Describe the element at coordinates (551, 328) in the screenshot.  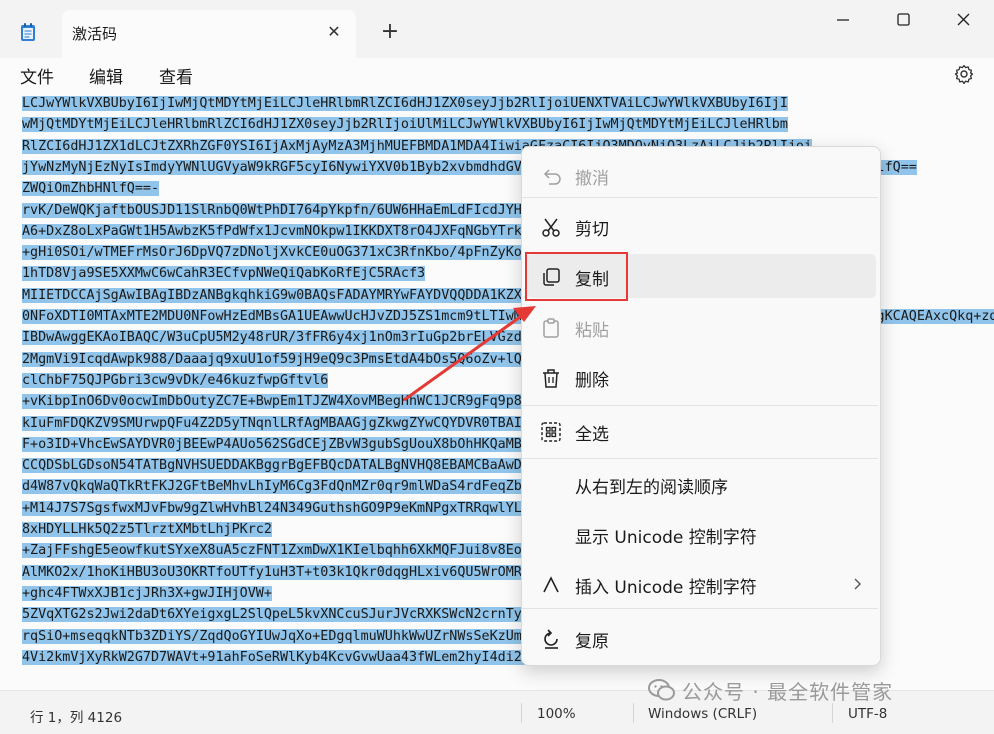
I see `paste-icon` at that location.